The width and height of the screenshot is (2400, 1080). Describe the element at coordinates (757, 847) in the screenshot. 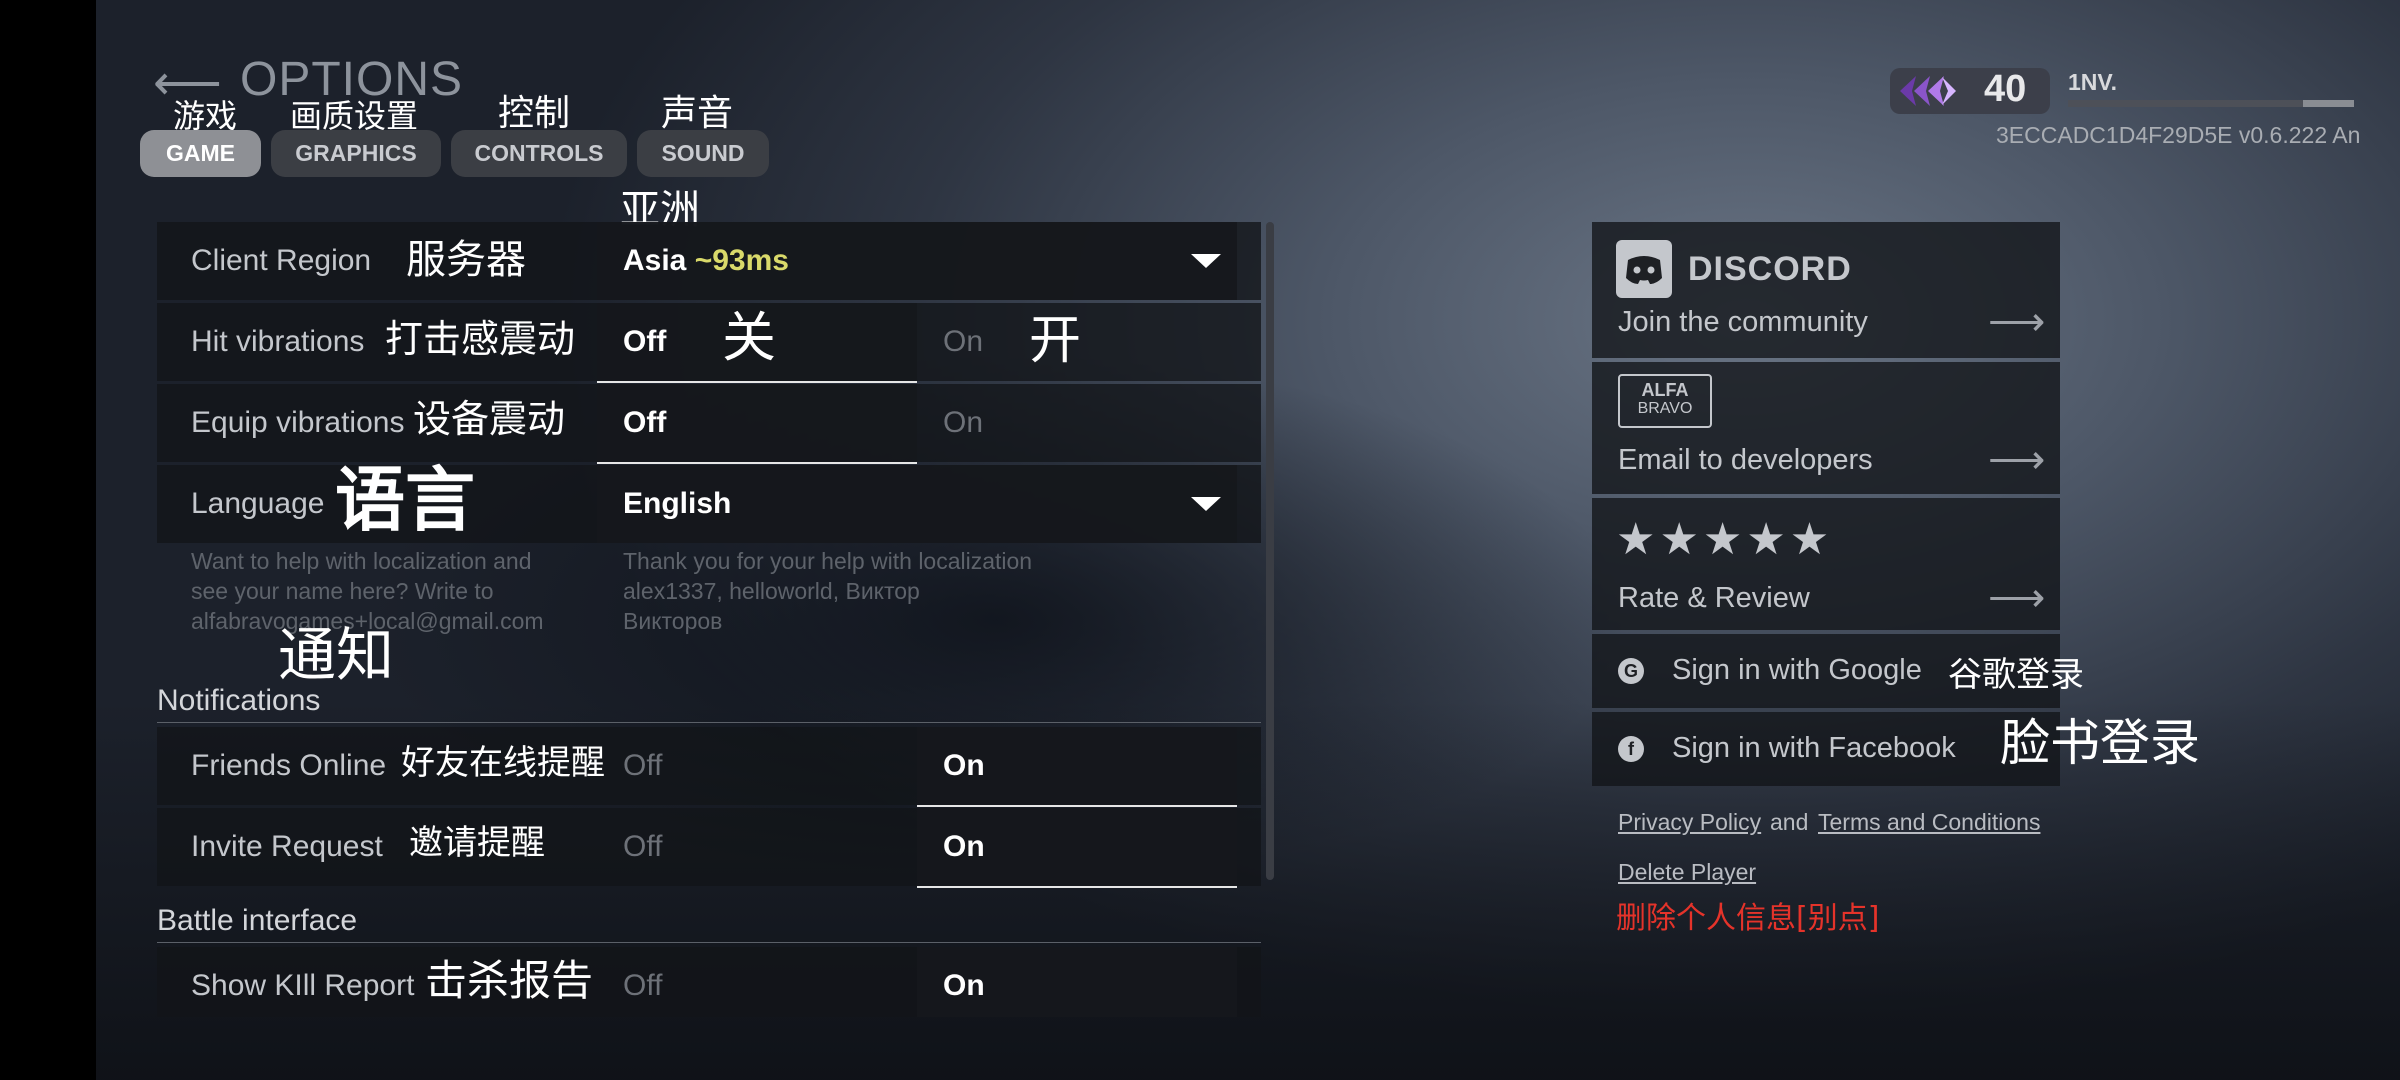

I see `invite-request-off-option: Off` at that location.